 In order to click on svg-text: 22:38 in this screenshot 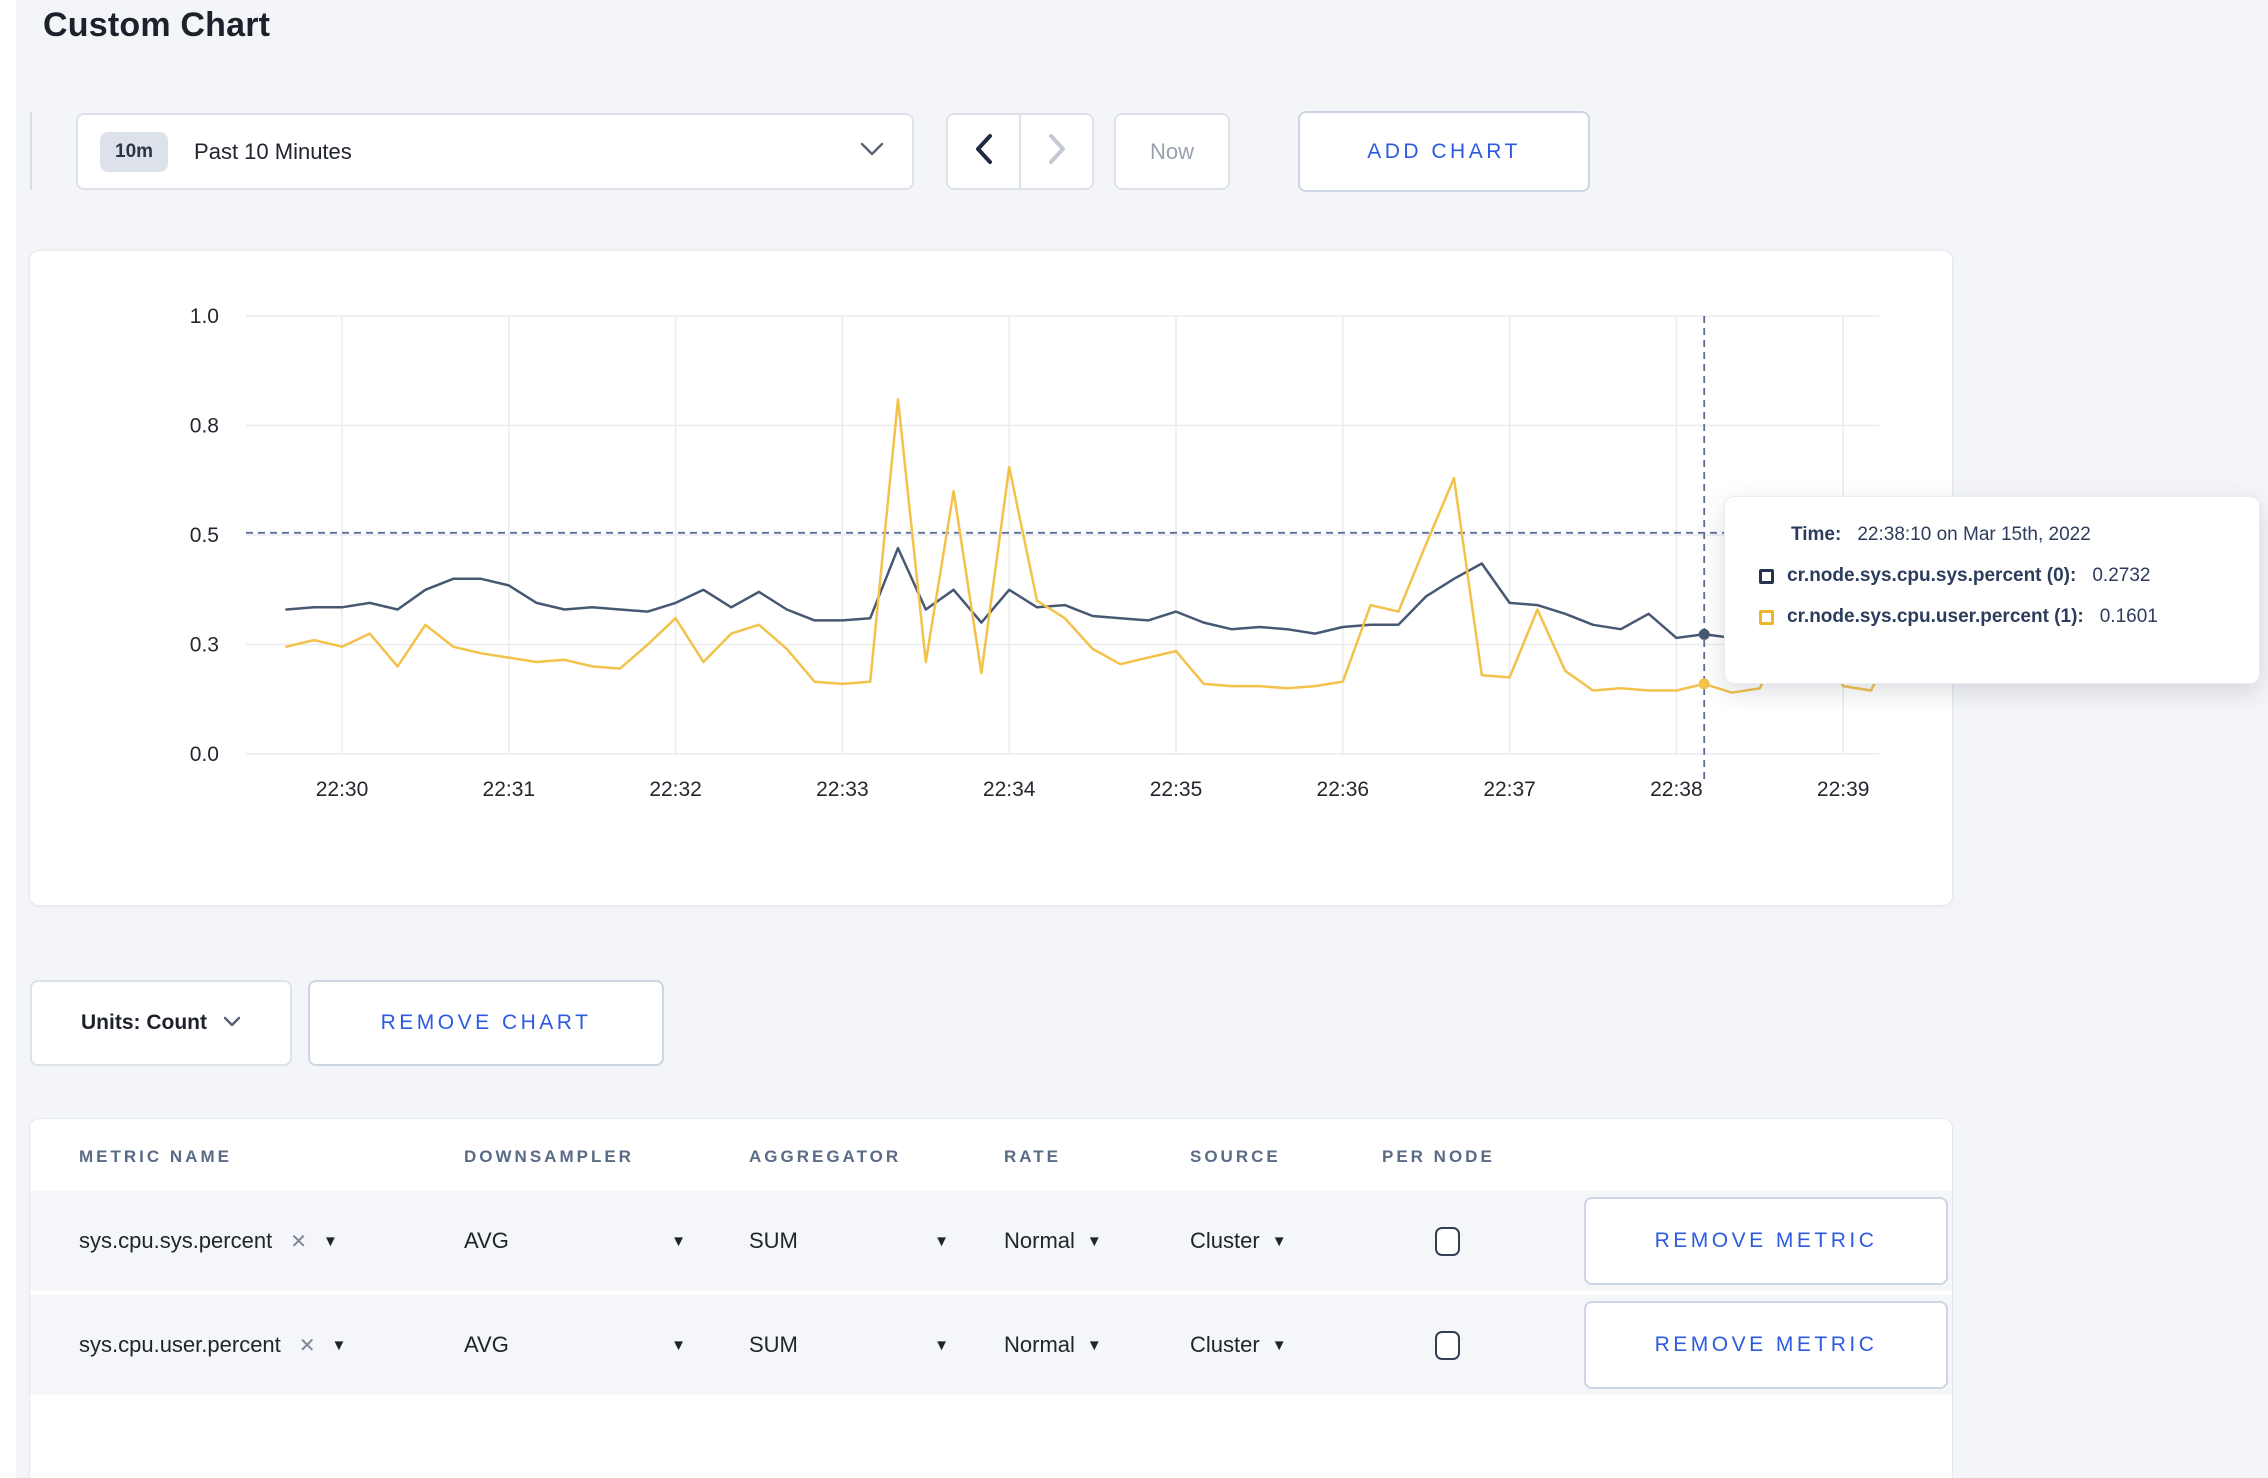, I will do `click(1676, 789)`.